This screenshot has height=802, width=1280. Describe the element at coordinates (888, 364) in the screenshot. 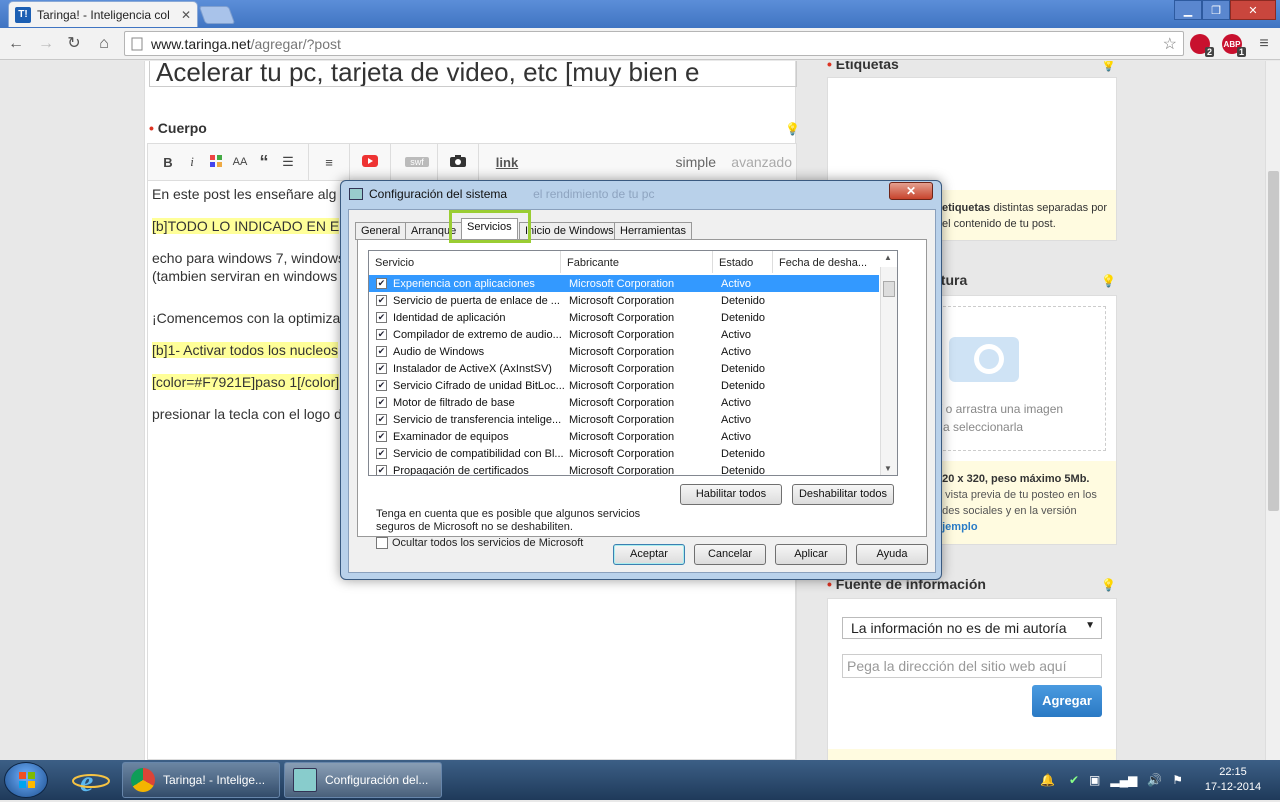

I see `list-scrollbar: ▲ ▼` at that location.